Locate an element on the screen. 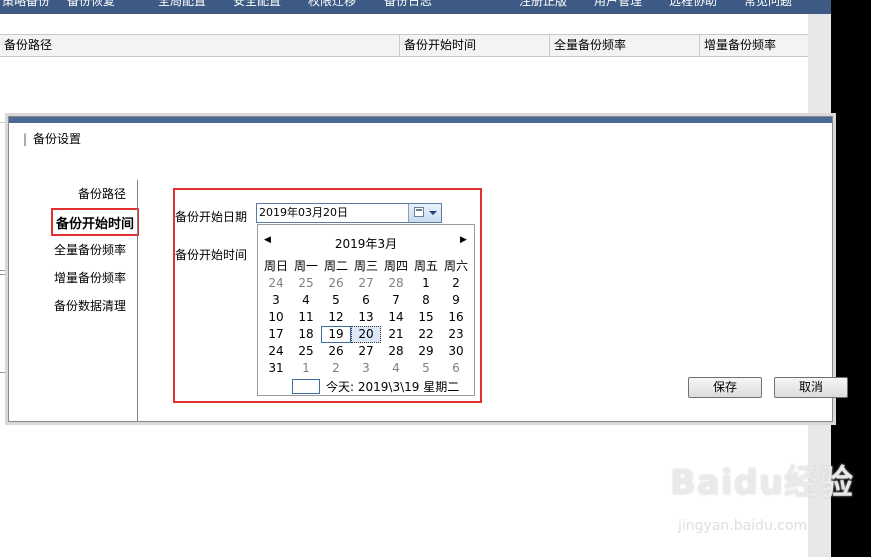  table-header: 备份路径 备份开始时间 全量备份频率 增量备份频率 is located at coordinates (404, 45).